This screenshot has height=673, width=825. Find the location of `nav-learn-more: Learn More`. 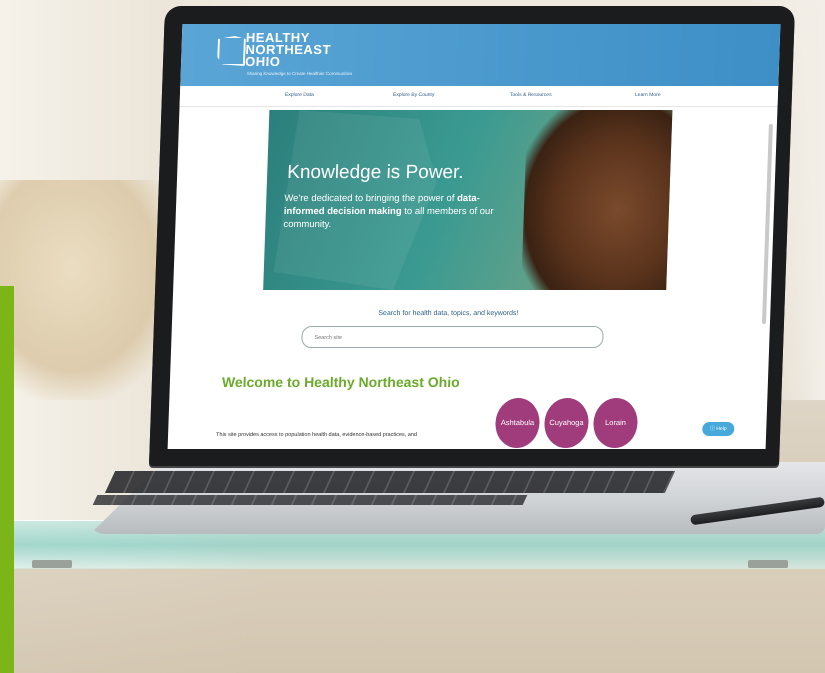

nav-learn-more: Learn More is located at coordinates (648, 95).